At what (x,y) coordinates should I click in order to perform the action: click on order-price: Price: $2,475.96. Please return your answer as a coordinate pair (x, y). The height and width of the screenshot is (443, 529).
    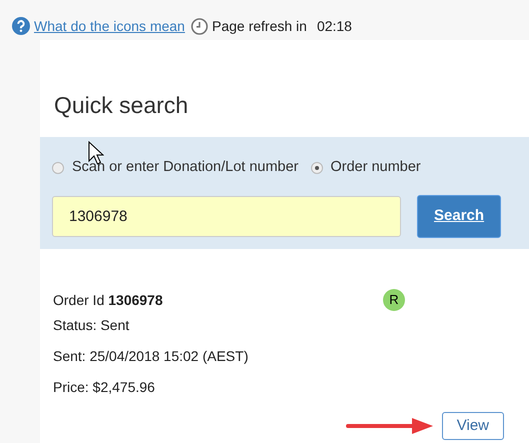
    Looking at the image, I should click on (104, 387).